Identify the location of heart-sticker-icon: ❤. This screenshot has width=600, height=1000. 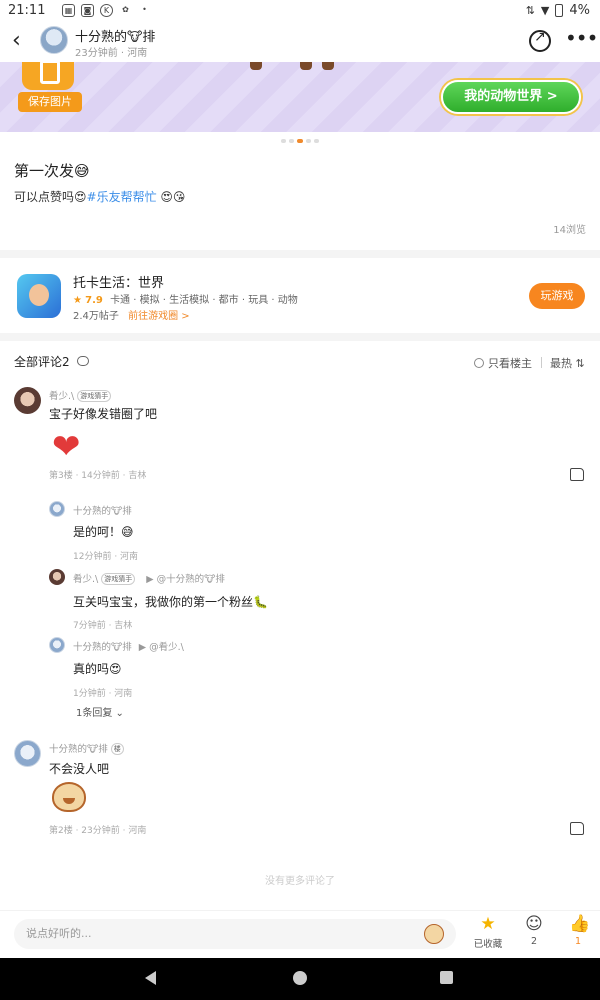
(66, 447).